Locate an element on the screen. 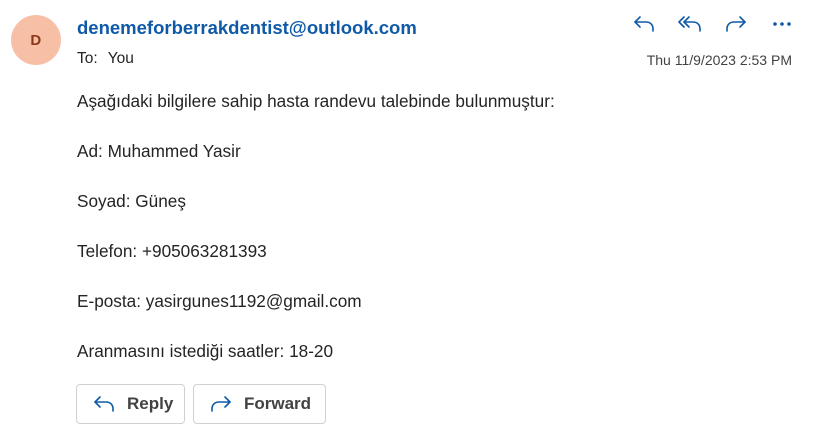 The height and width of the screenshot is (439, 816). reply-button: Reply is located at coordinates (130, 404).